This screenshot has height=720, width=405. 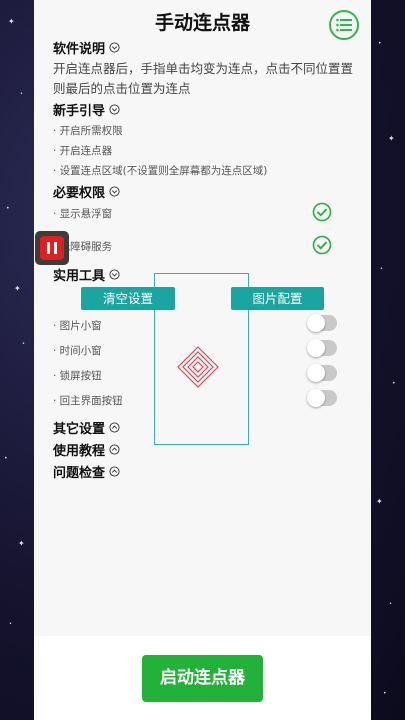 What do you see at coordinates (88, 401) in the screenshot?
I see `tool-home-button-label: · 回主界面按钮` at bounding box center [88, 401].